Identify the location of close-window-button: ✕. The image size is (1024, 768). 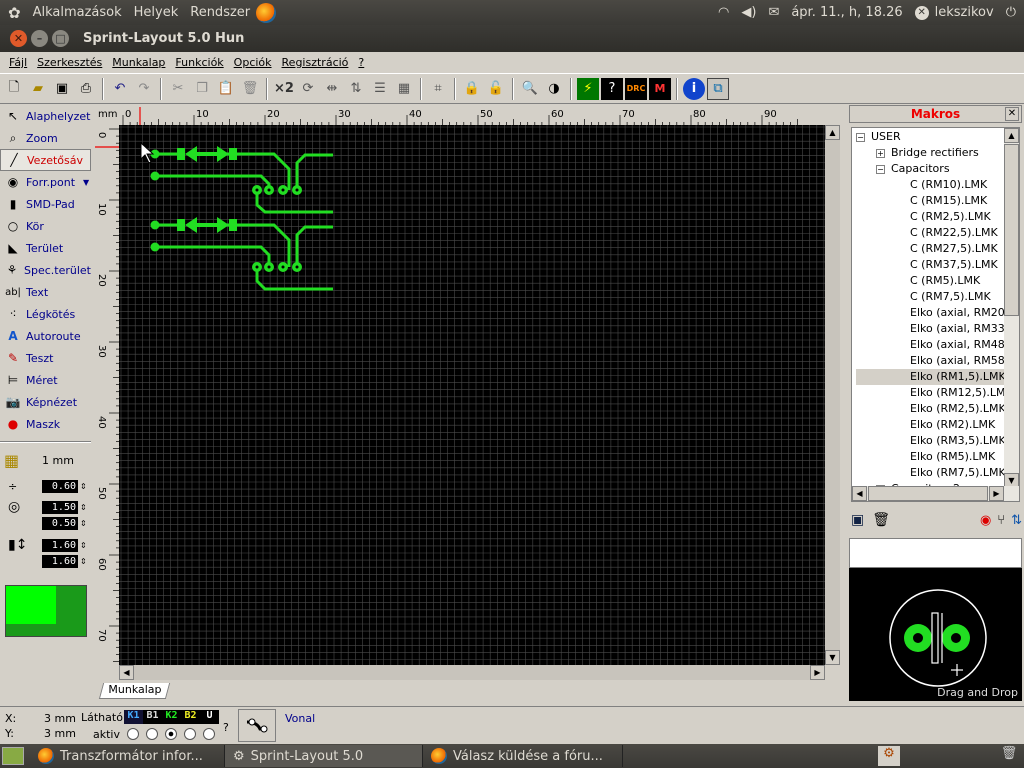
(18, 38).